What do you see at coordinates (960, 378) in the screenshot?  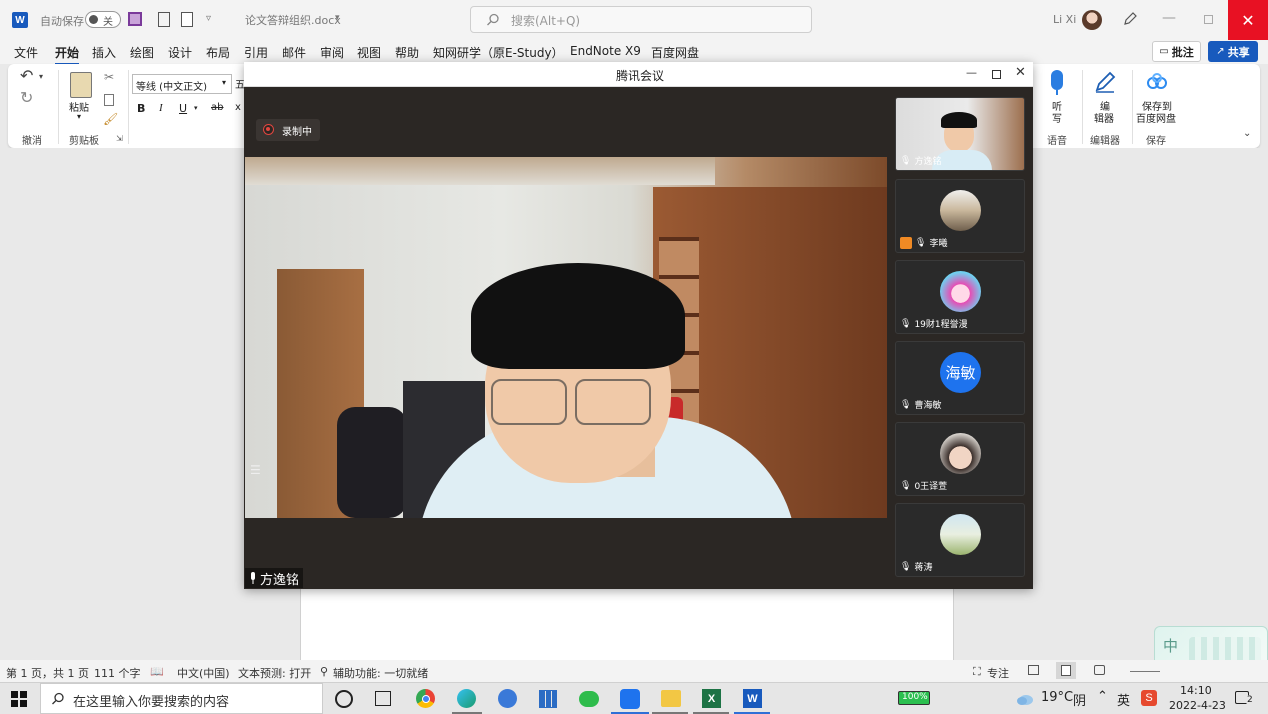 I see `participant-tile: 海敏 🎙 曹海敏` at bounding box center [960, 378].